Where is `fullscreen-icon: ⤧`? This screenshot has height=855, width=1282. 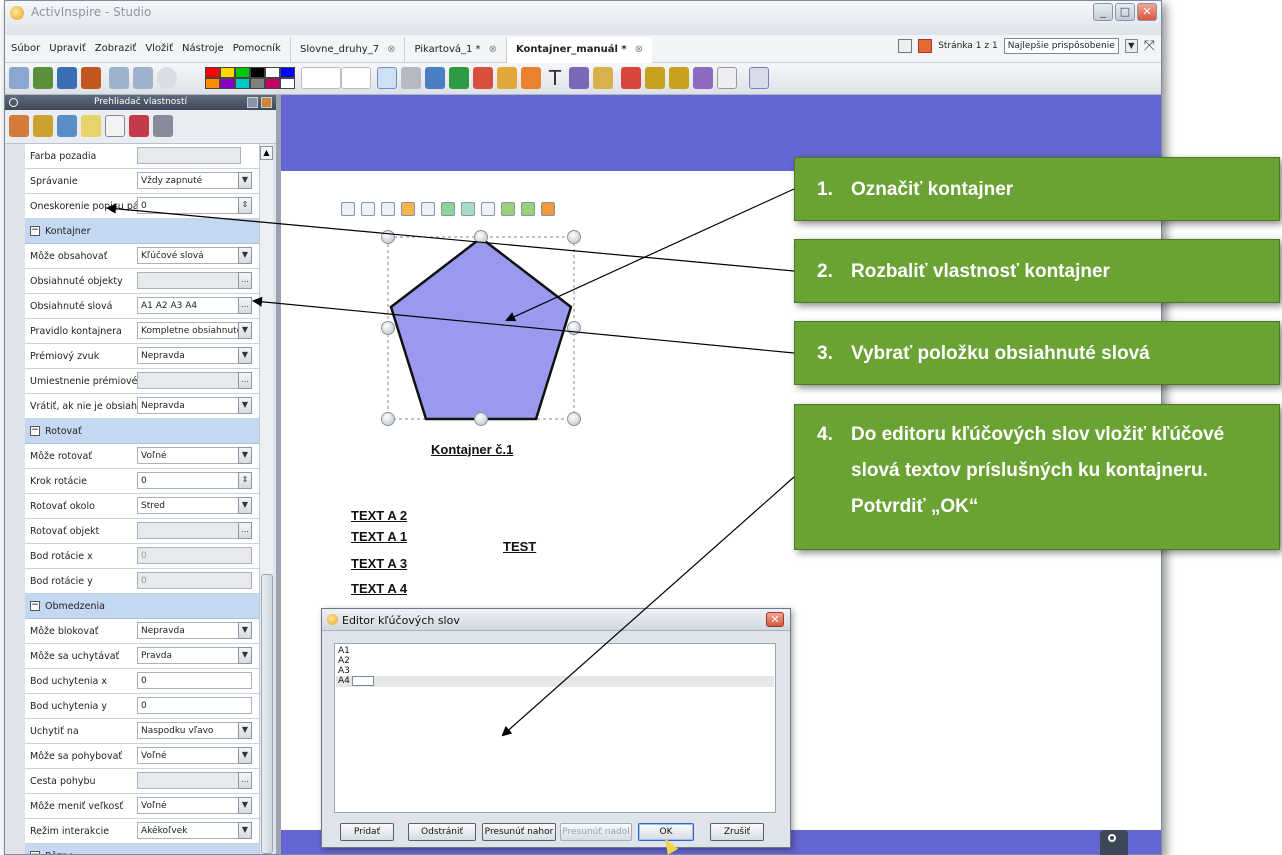
fullscreen-icon: ⤧ is located at coordinates (1149, 46).